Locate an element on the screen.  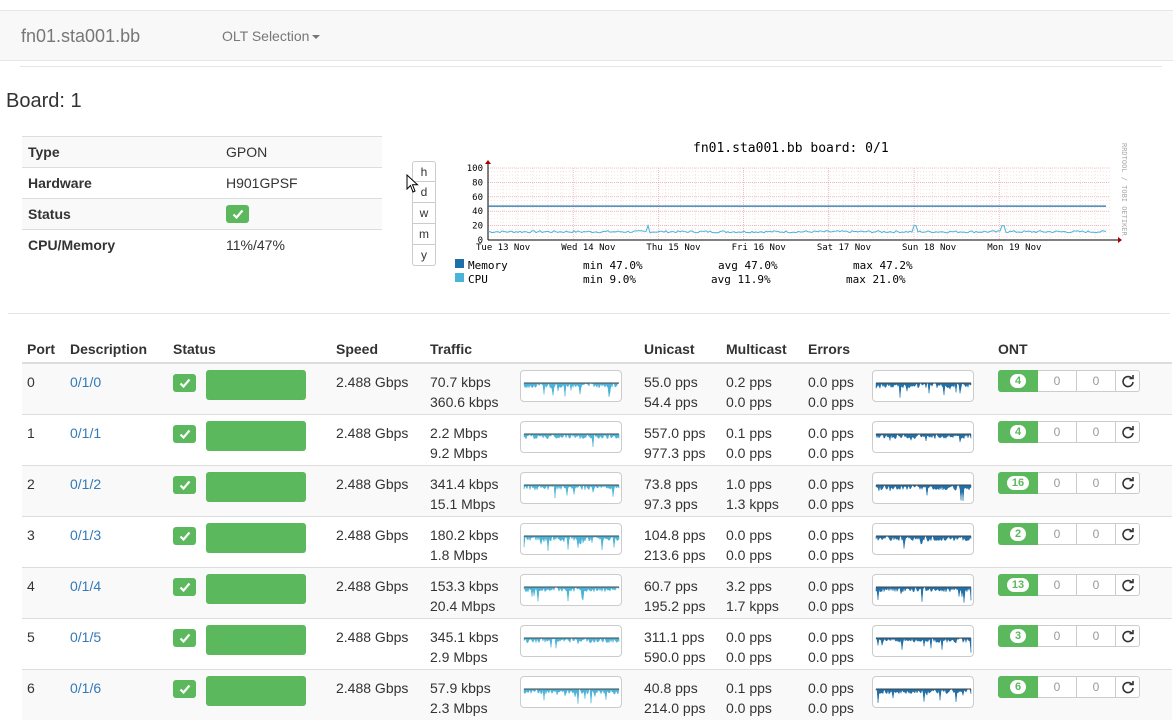
ont-count-button: 6 is located at coordinates (1018, 686).